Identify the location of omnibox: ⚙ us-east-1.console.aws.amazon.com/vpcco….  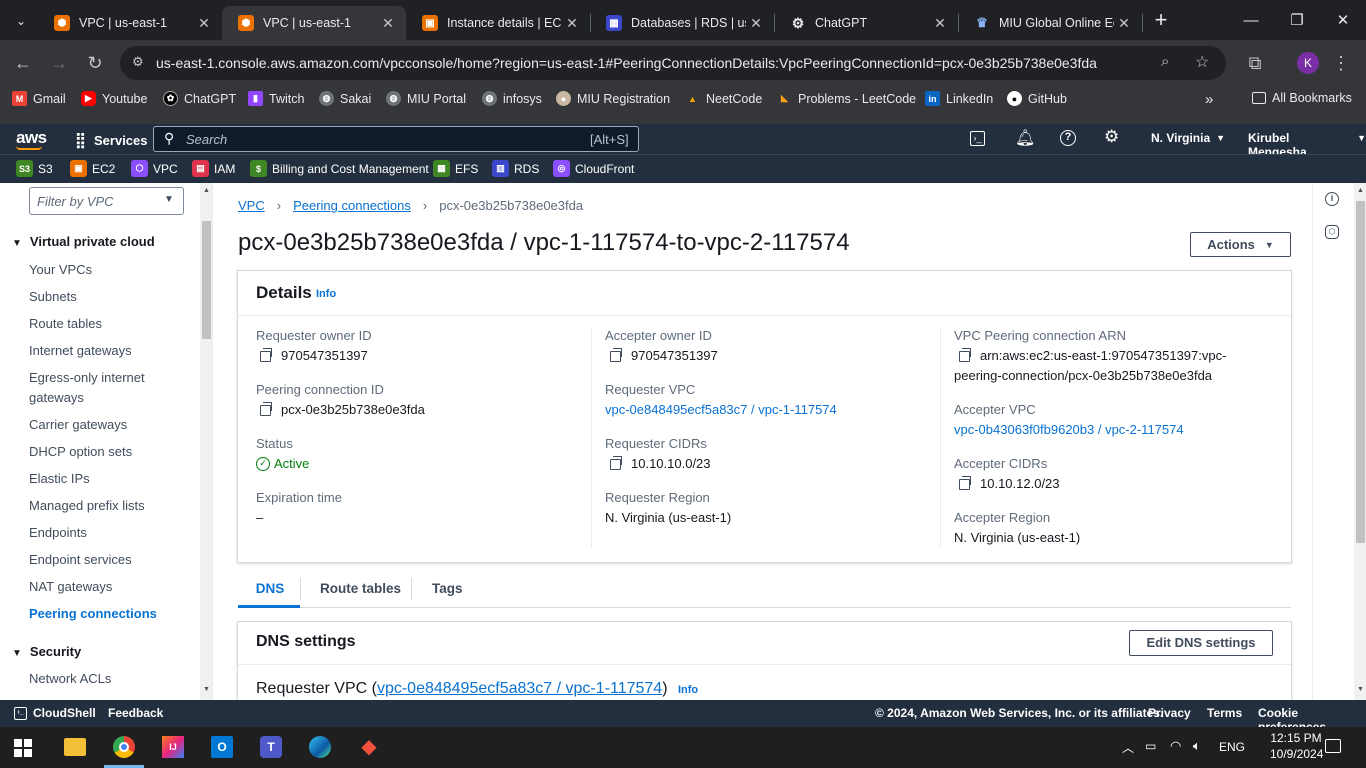
(673, 63).